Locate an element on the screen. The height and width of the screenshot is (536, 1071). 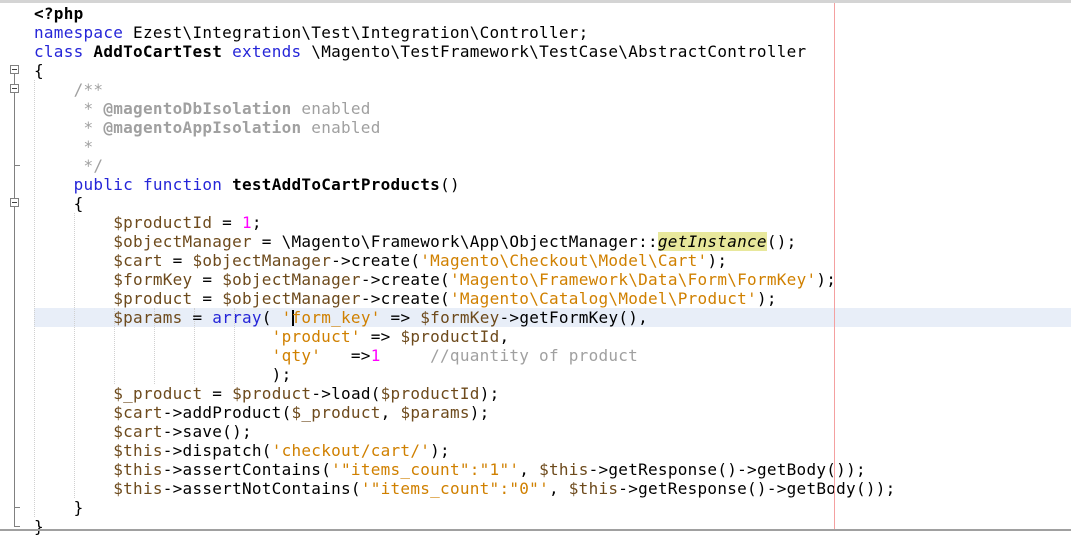
code-token-txt: ( is located at coordinates (271, 317).